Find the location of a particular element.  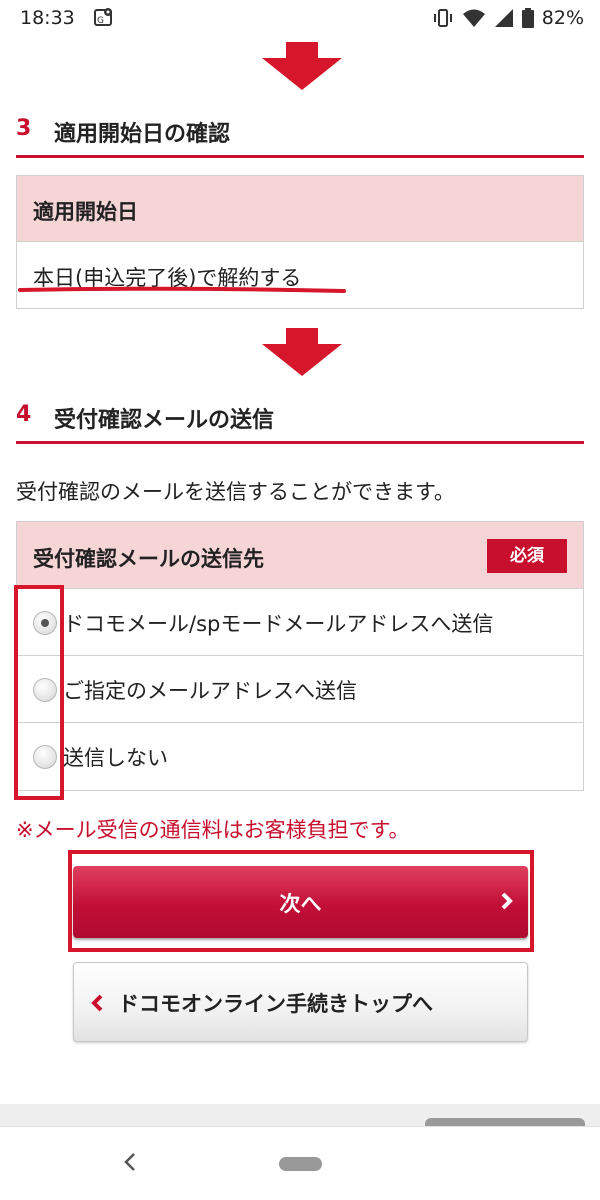

system-nav-bar is located at coordinates (300, 1163).